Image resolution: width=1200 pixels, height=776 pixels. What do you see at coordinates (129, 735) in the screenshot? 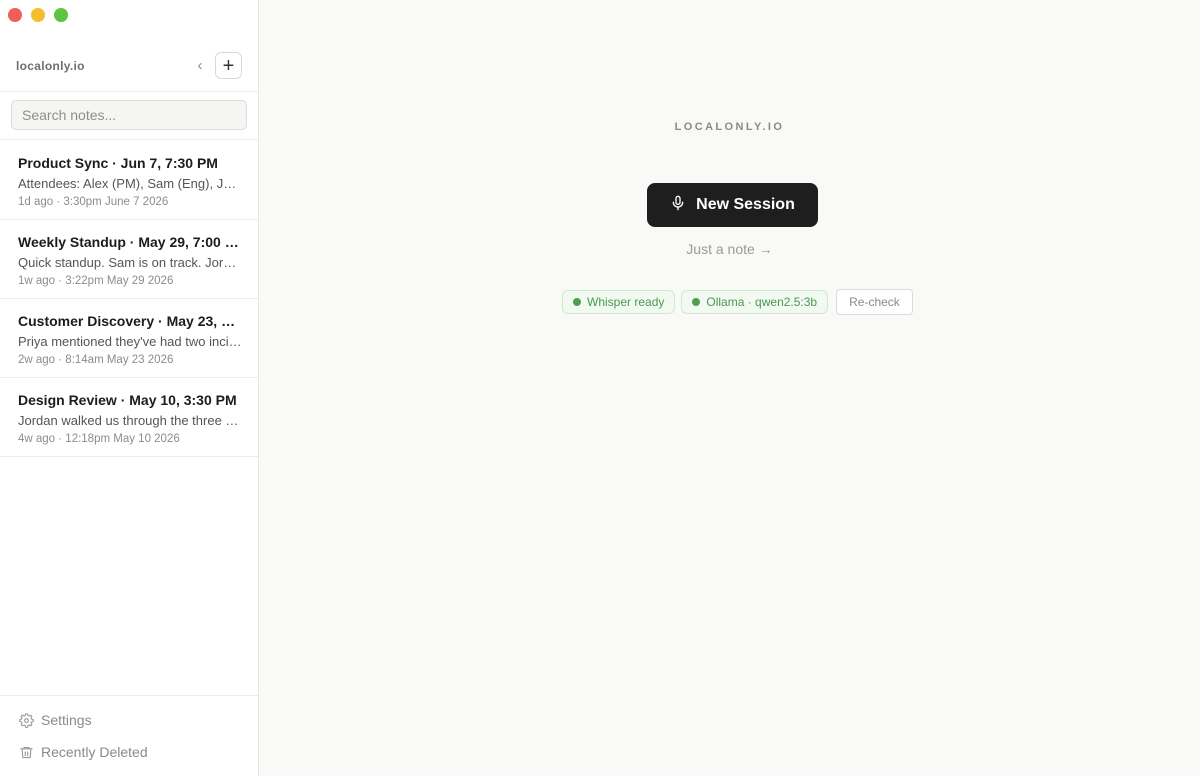
I see `sidebar-footer: Settings Recently Deleted` at bounding box center [129, 735].